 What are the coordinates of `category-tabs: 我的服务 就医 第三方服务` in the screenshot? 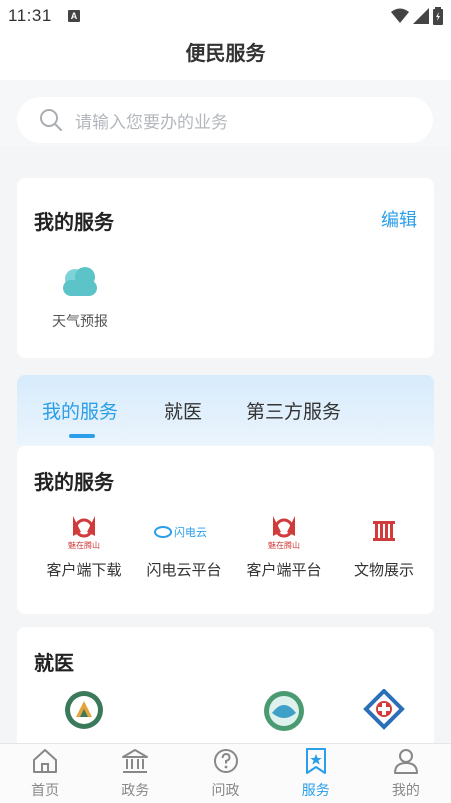 It's located at (225, 410).